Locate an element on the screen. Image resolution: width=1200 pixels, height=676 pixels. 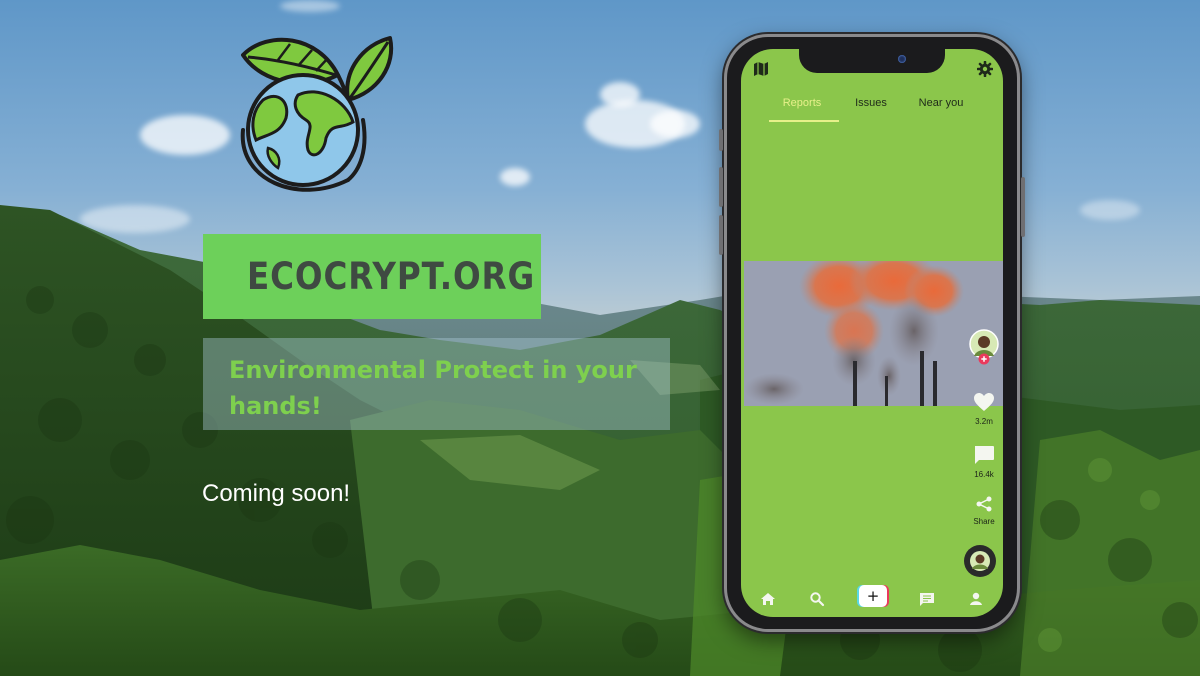
comments-count: 16.4k is located at coordinates (984, 474).